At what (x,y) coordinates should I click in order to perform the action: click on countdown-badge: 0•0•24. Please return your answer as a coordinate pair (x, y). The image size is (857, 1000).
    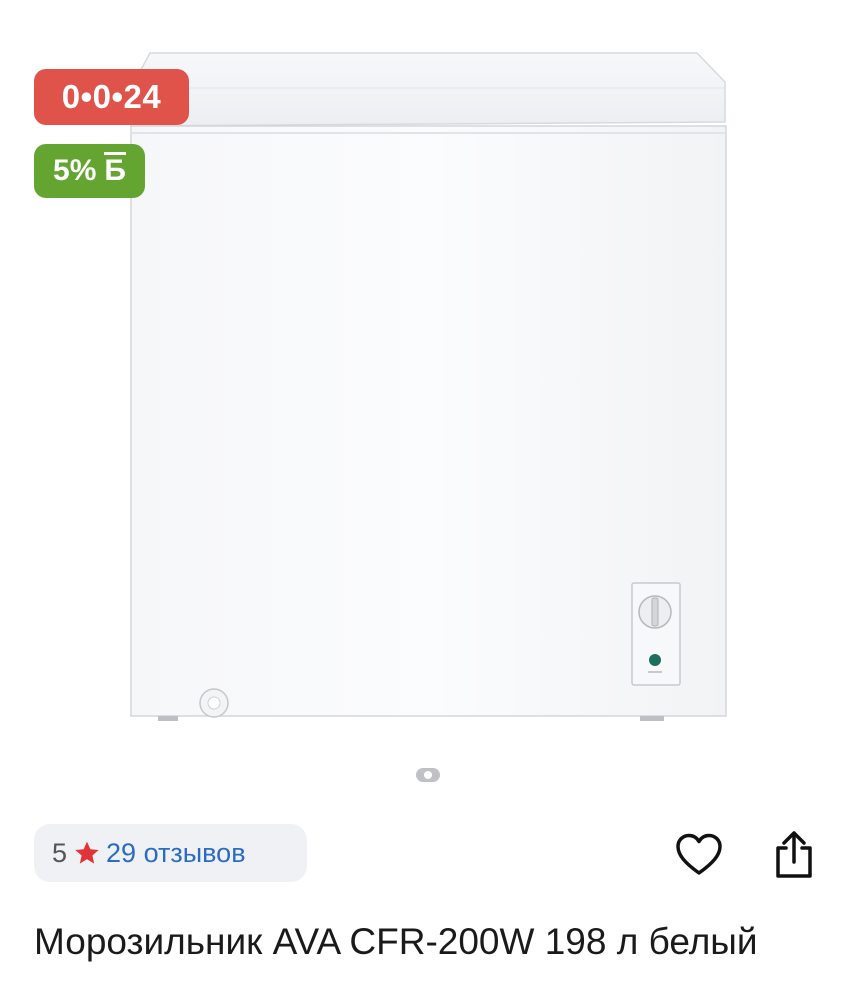
    Looking at the image, I should click on (111, 97).